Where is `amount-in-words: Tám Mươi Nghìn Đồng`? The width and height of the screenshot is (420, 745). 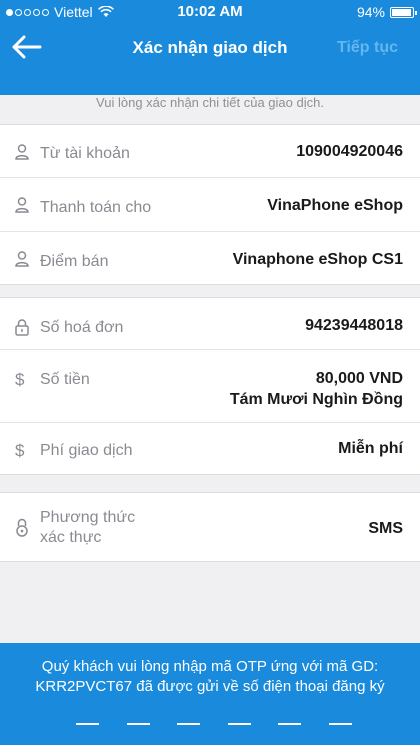
amount-in-words: Tám Mươi Nghìn Đồng is located at coordinates (316, 399).